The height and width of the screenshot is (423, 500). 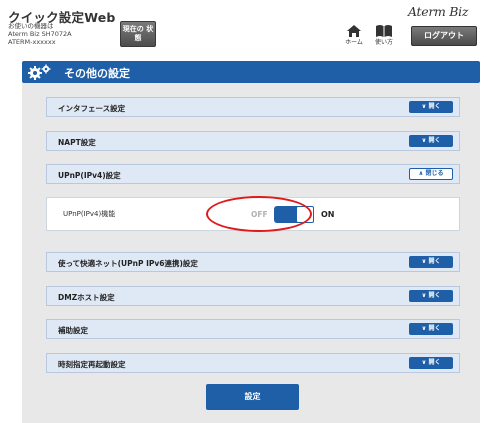 I want to click on section-header: その他の設定, so click(x=251, y=72).